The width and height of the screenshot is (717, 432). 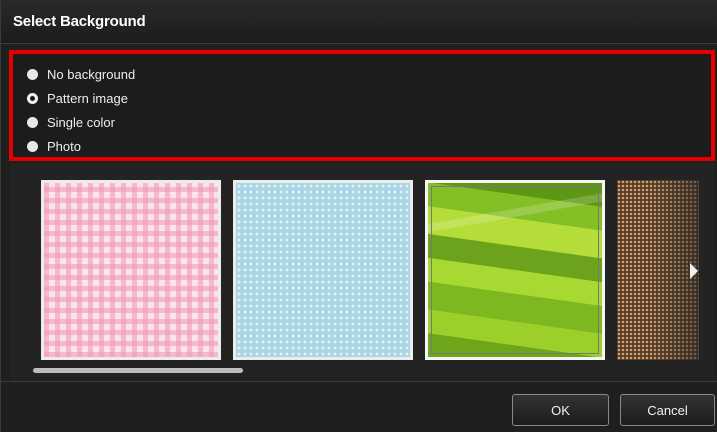 I want to click on radio-selected-icon, so click(x=32, y=98).